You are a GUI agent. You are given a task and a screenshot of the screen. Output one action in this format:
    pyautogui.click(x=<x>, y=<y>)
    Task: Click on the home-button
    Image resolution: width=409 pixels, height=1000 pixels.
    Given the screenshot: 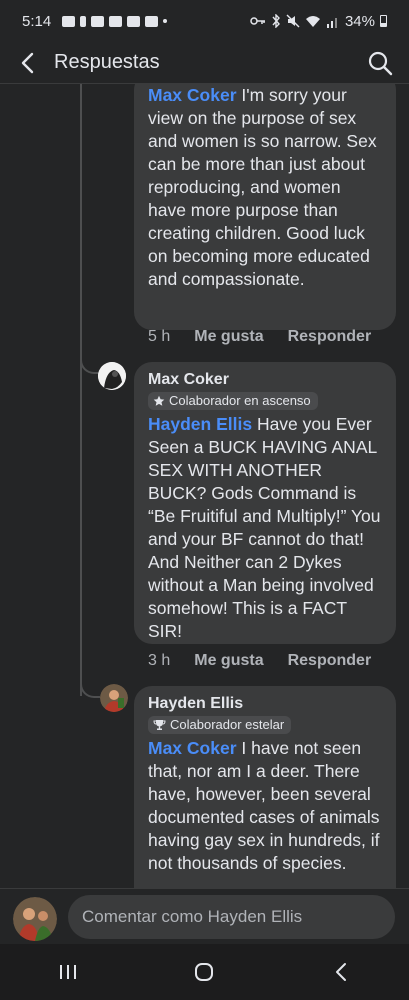 What is the action you would take?
    pyautogui.click(x=204, y=972)
    